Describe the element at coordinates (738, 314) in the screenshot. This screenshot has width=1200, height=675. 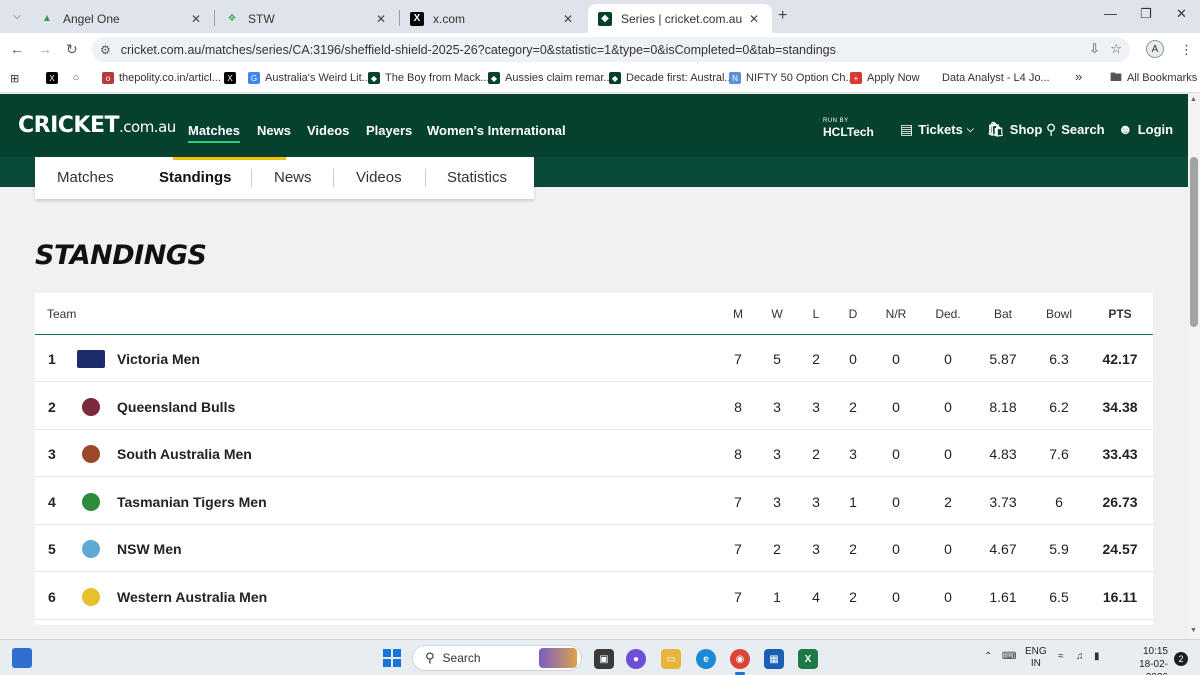
I see `header-matches: M` at that location.